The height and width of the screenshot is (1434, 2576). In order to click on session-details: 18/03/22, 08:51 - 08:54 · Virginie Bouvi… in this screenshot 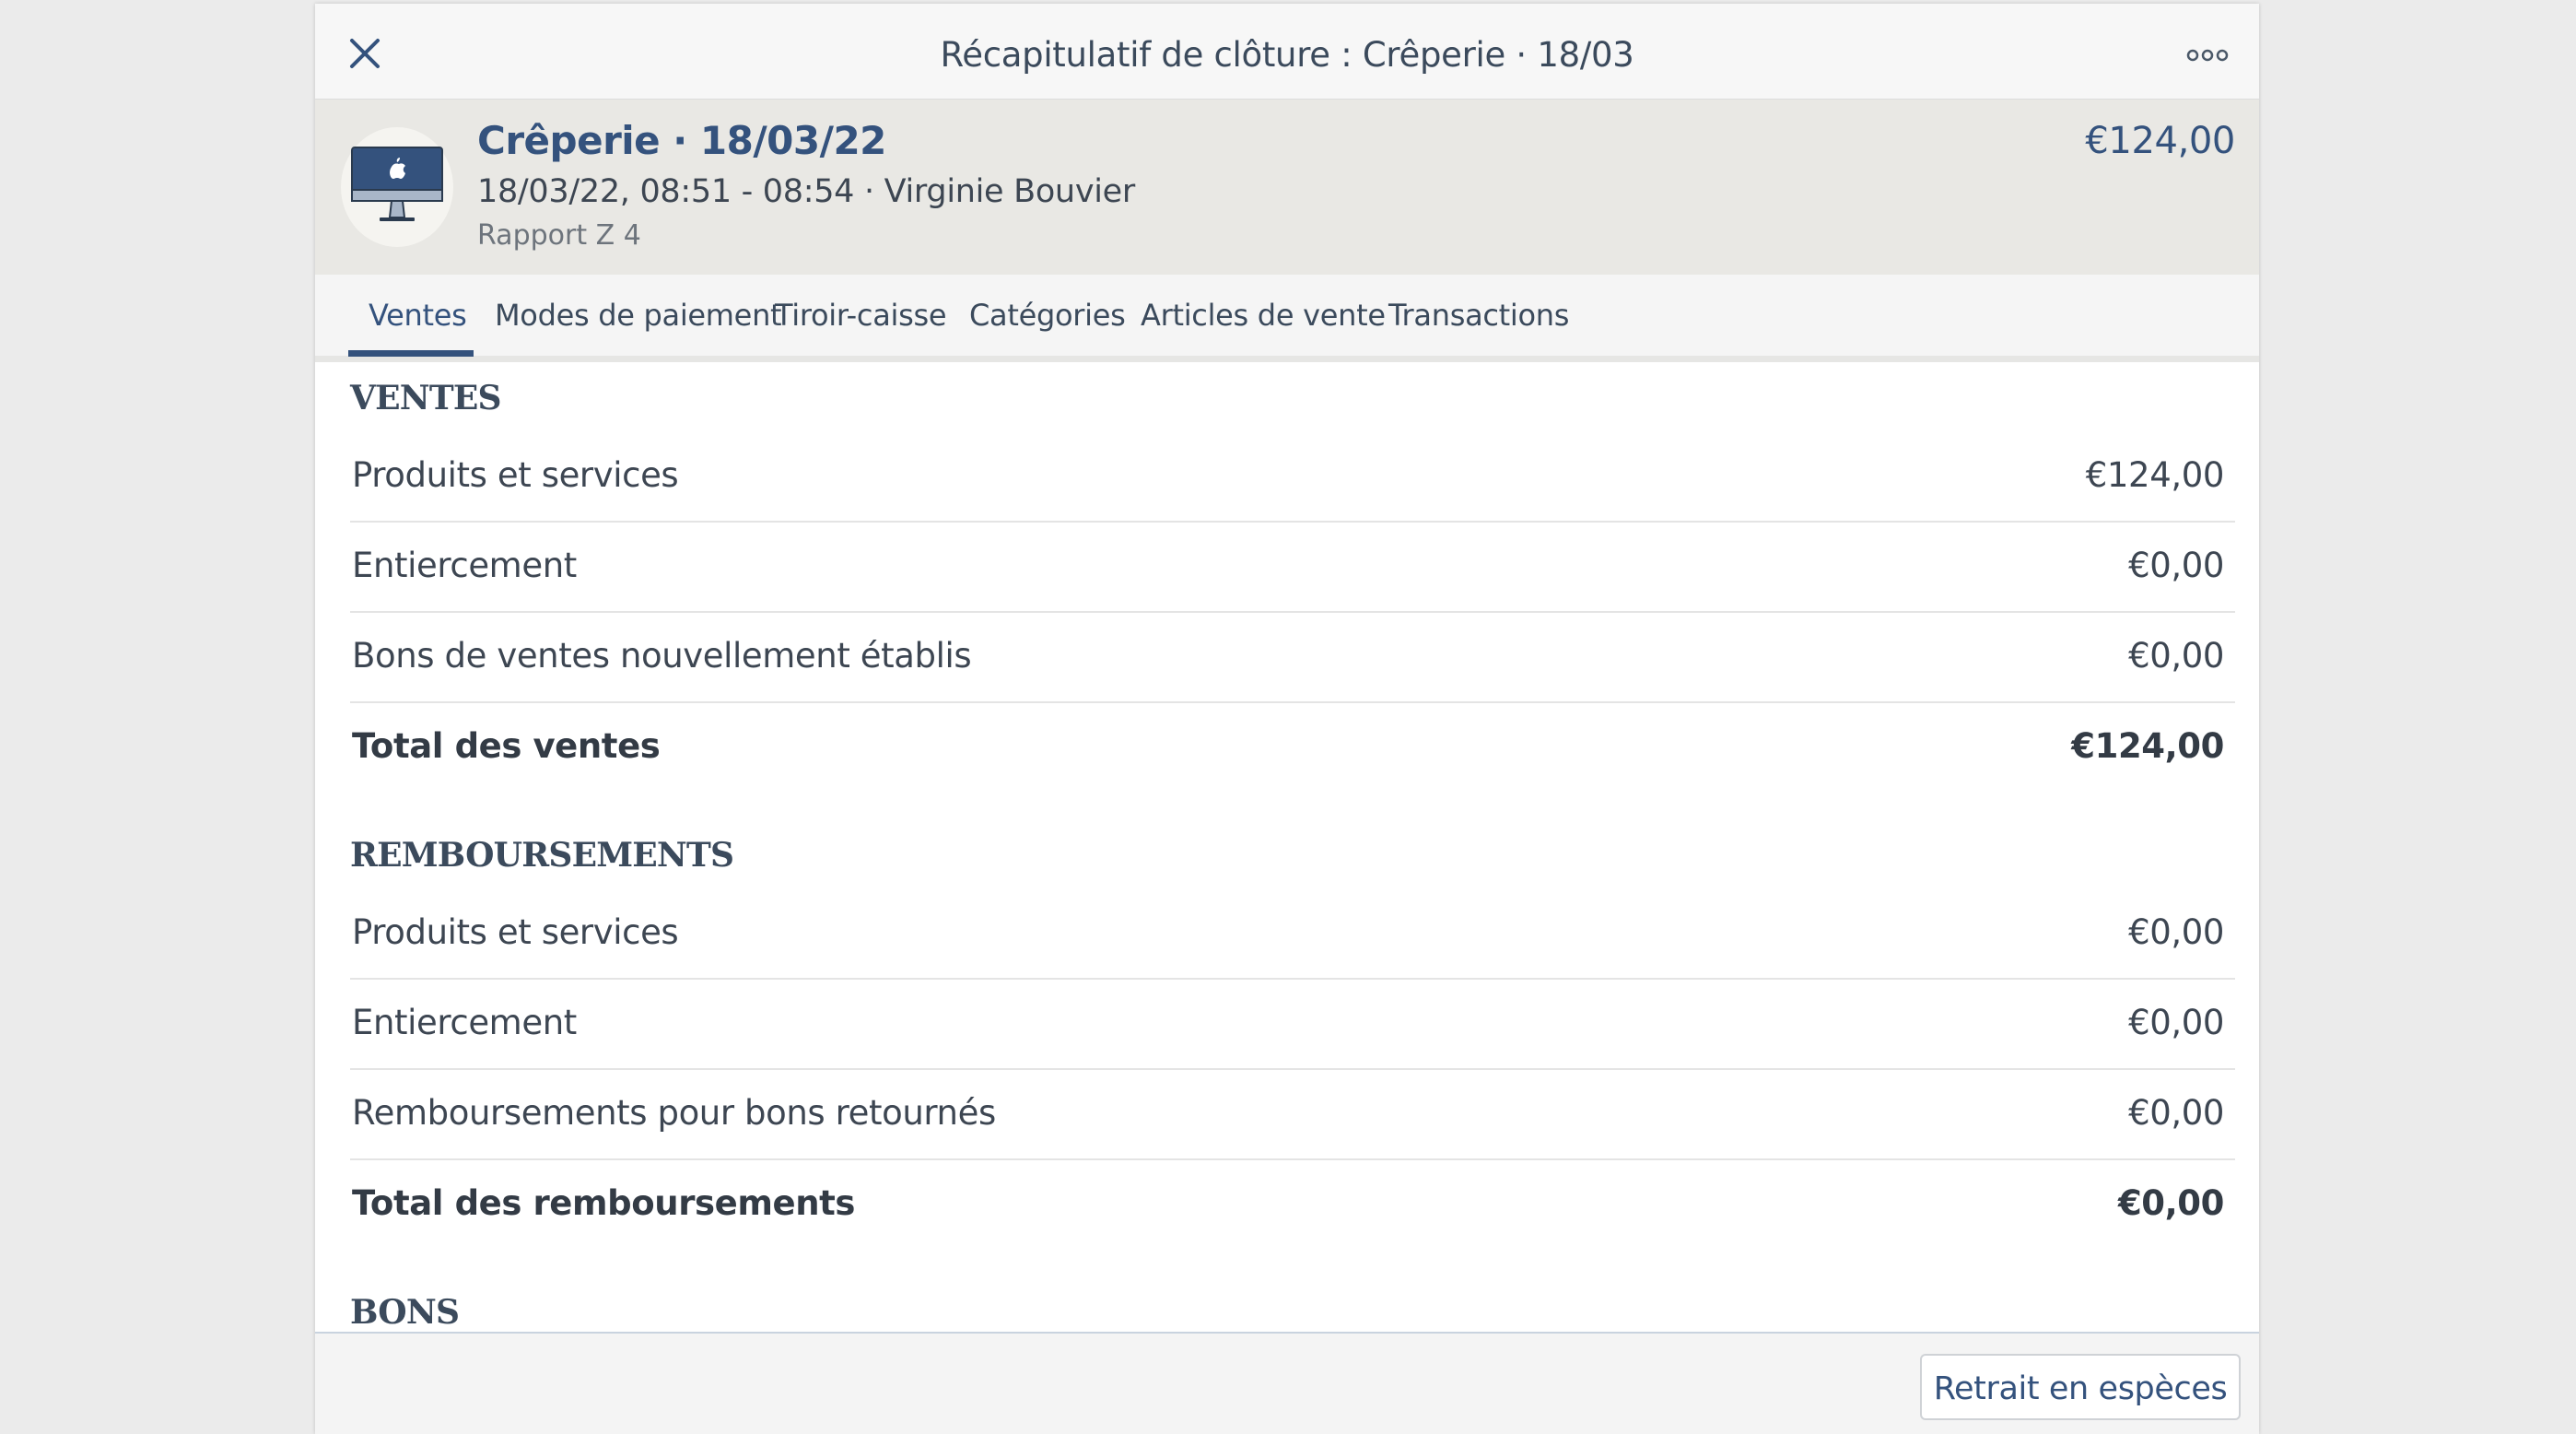, I will do `click(806, 191)`.